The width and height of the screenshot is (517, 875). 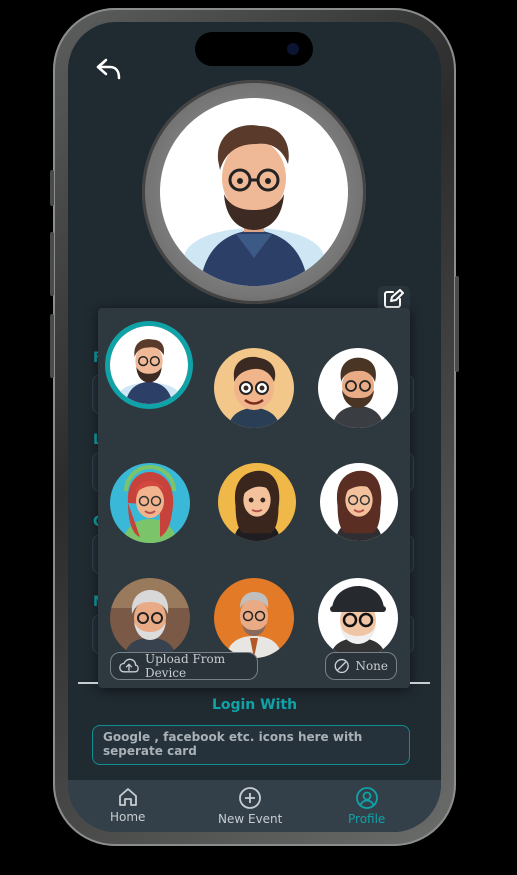 I want to click on avatar-cartoon-man-glasses, so click(x=254, y=388).